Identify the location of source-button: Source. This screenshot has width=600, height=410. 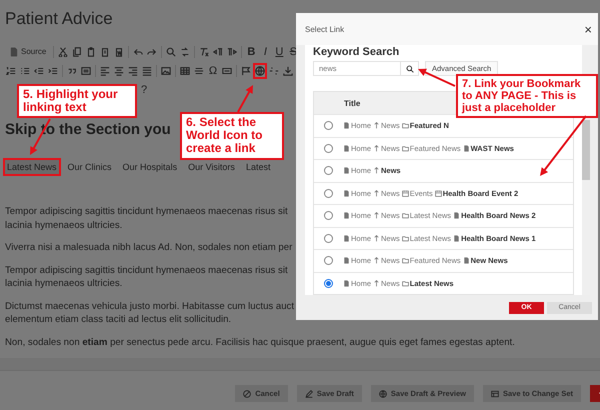
(27, 52).